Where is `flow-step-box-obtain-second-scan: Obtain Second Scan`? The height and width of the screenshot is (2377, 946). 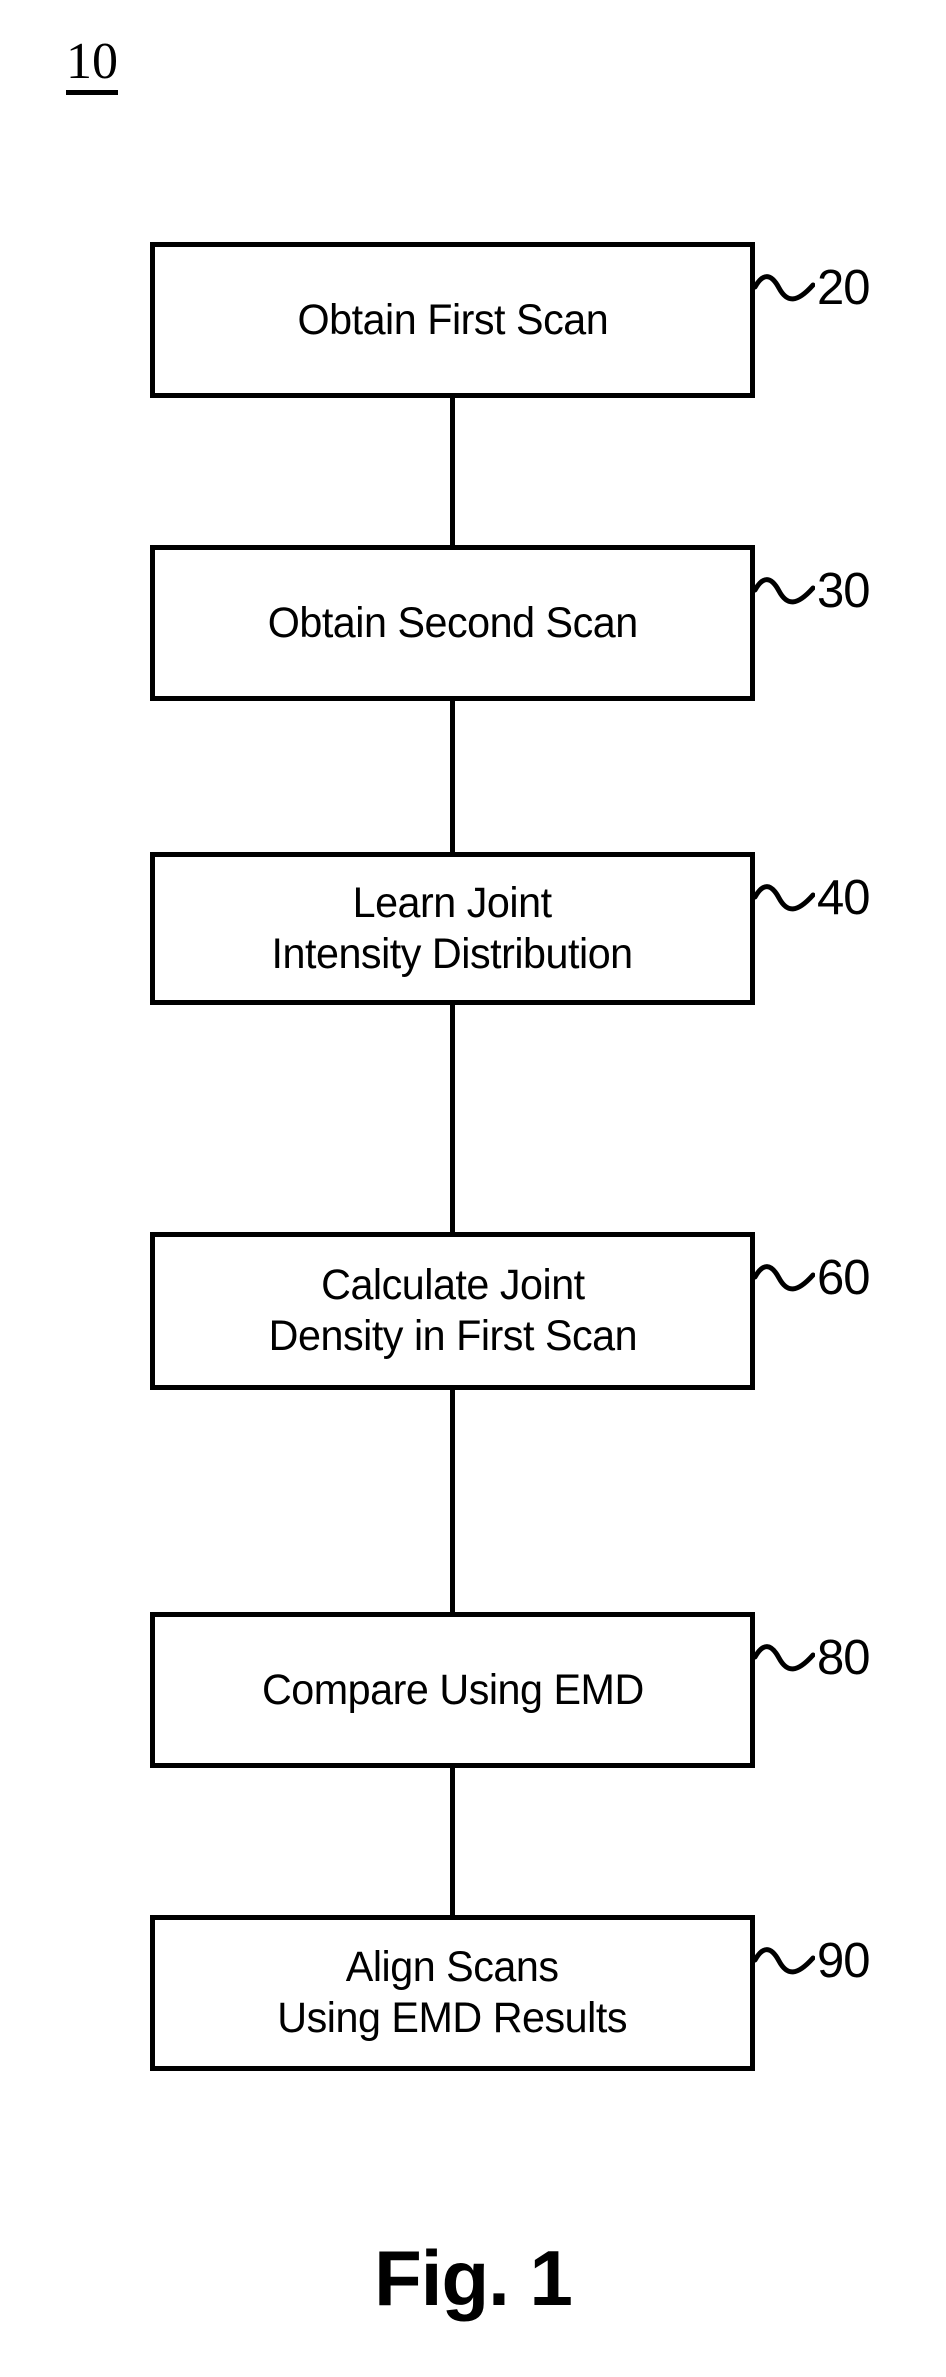
flow-step-box-obtain-second-scan: Obtain Second Scan is located at coordinates (452, 623).